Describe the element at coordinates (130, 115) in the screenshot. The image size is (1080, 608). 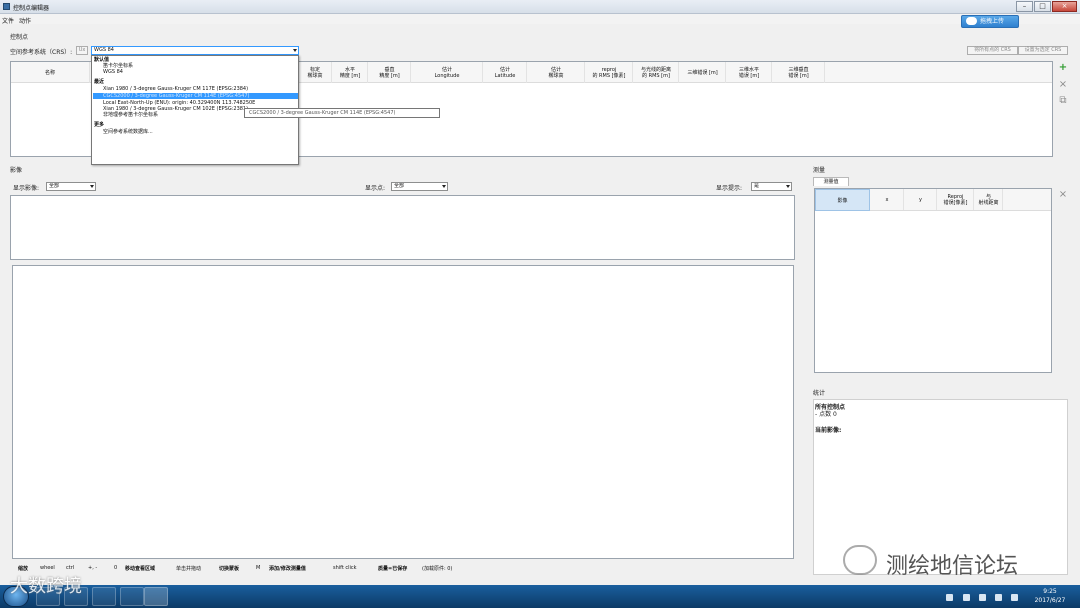
I see `dropdown-item-non-geo: 非地理参考笛卡尔坐标系` at that location.